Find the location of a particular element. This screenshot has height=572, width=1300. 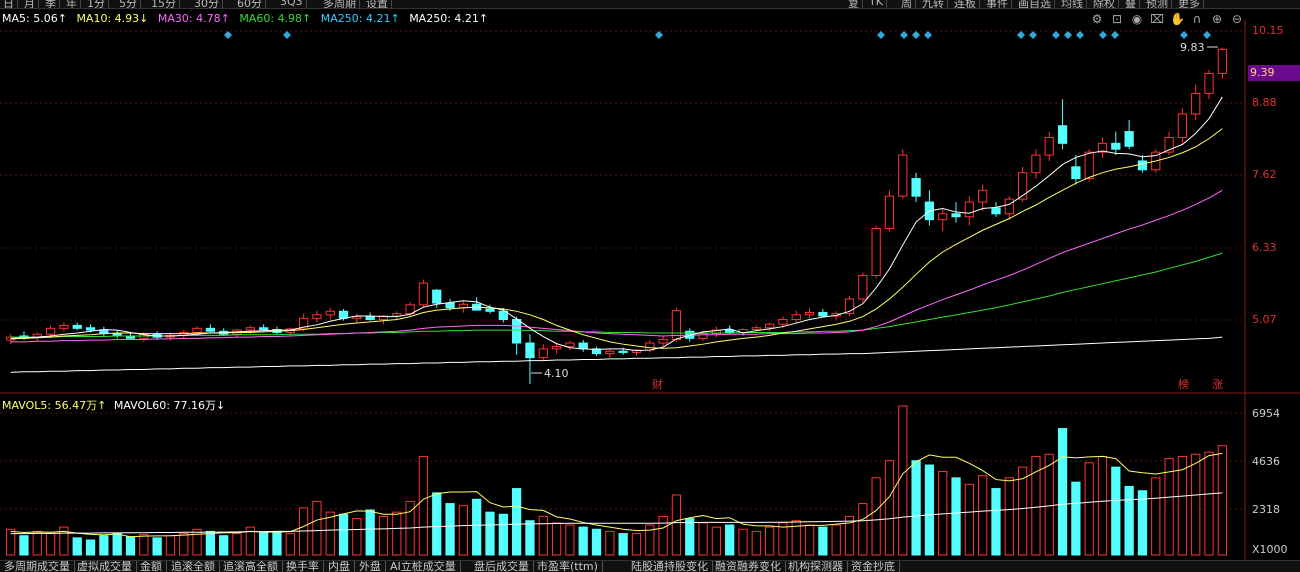

event-marker-bang: 榜 is located at coordinates (1183, 384).